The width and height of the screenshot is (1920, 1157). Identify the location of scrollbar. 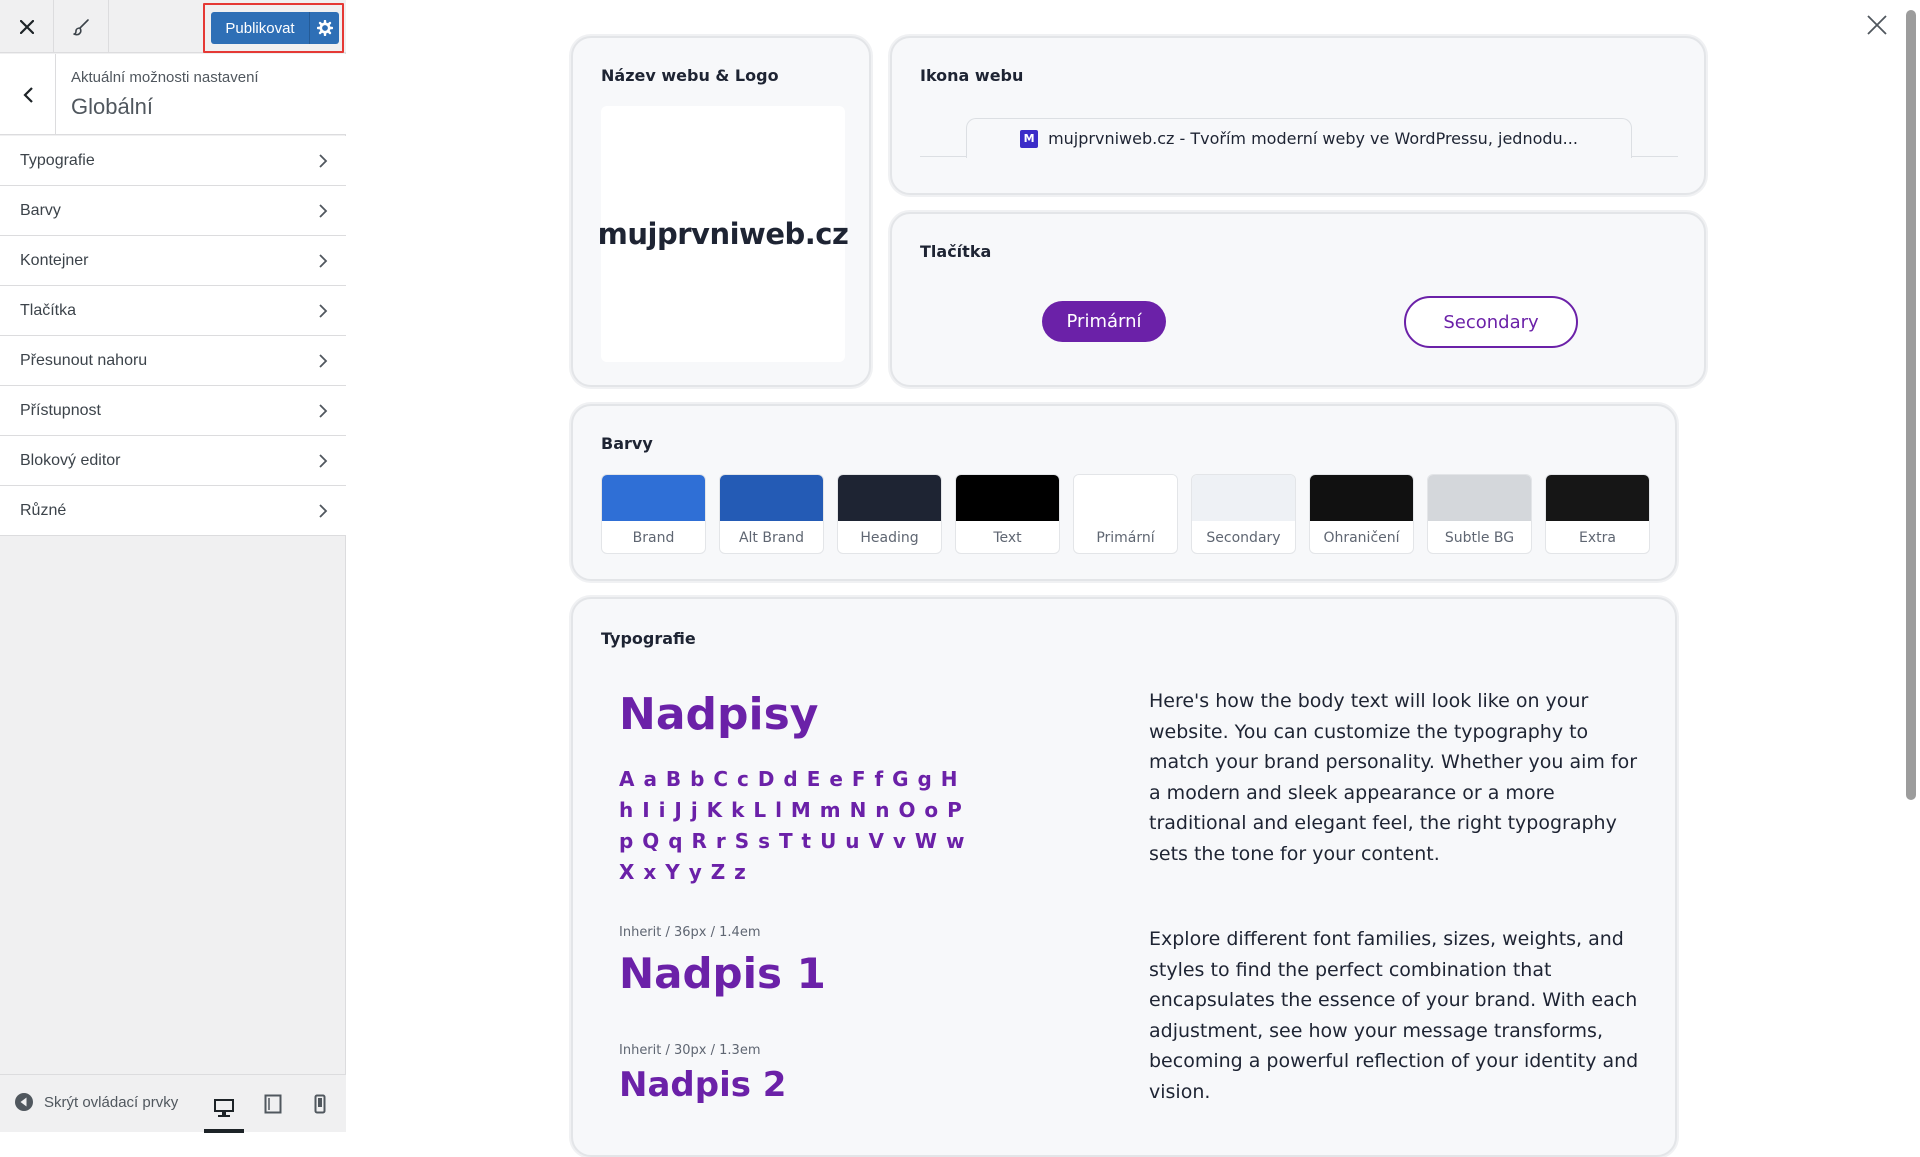
(1911, 405).